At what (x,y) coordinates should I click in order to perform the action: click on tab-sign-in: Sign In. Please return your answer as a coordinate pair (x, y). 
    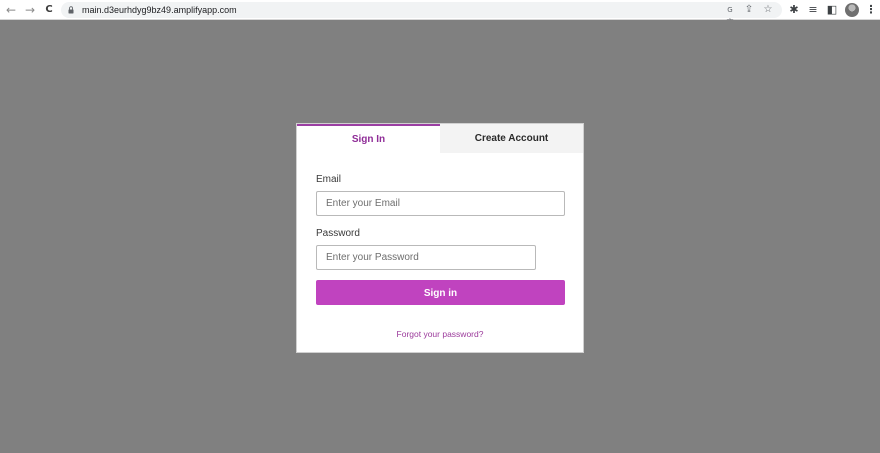
    Looking at the image, I should click on (368, 138).